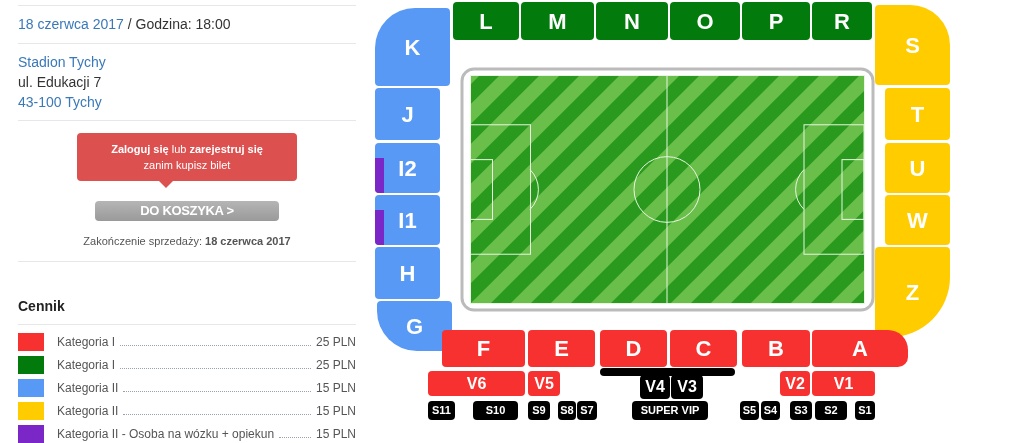  What do you see at coordinates (703, 348) in the screenshot?
I see `stadium-sector: C` at bounding box center [703, 348].